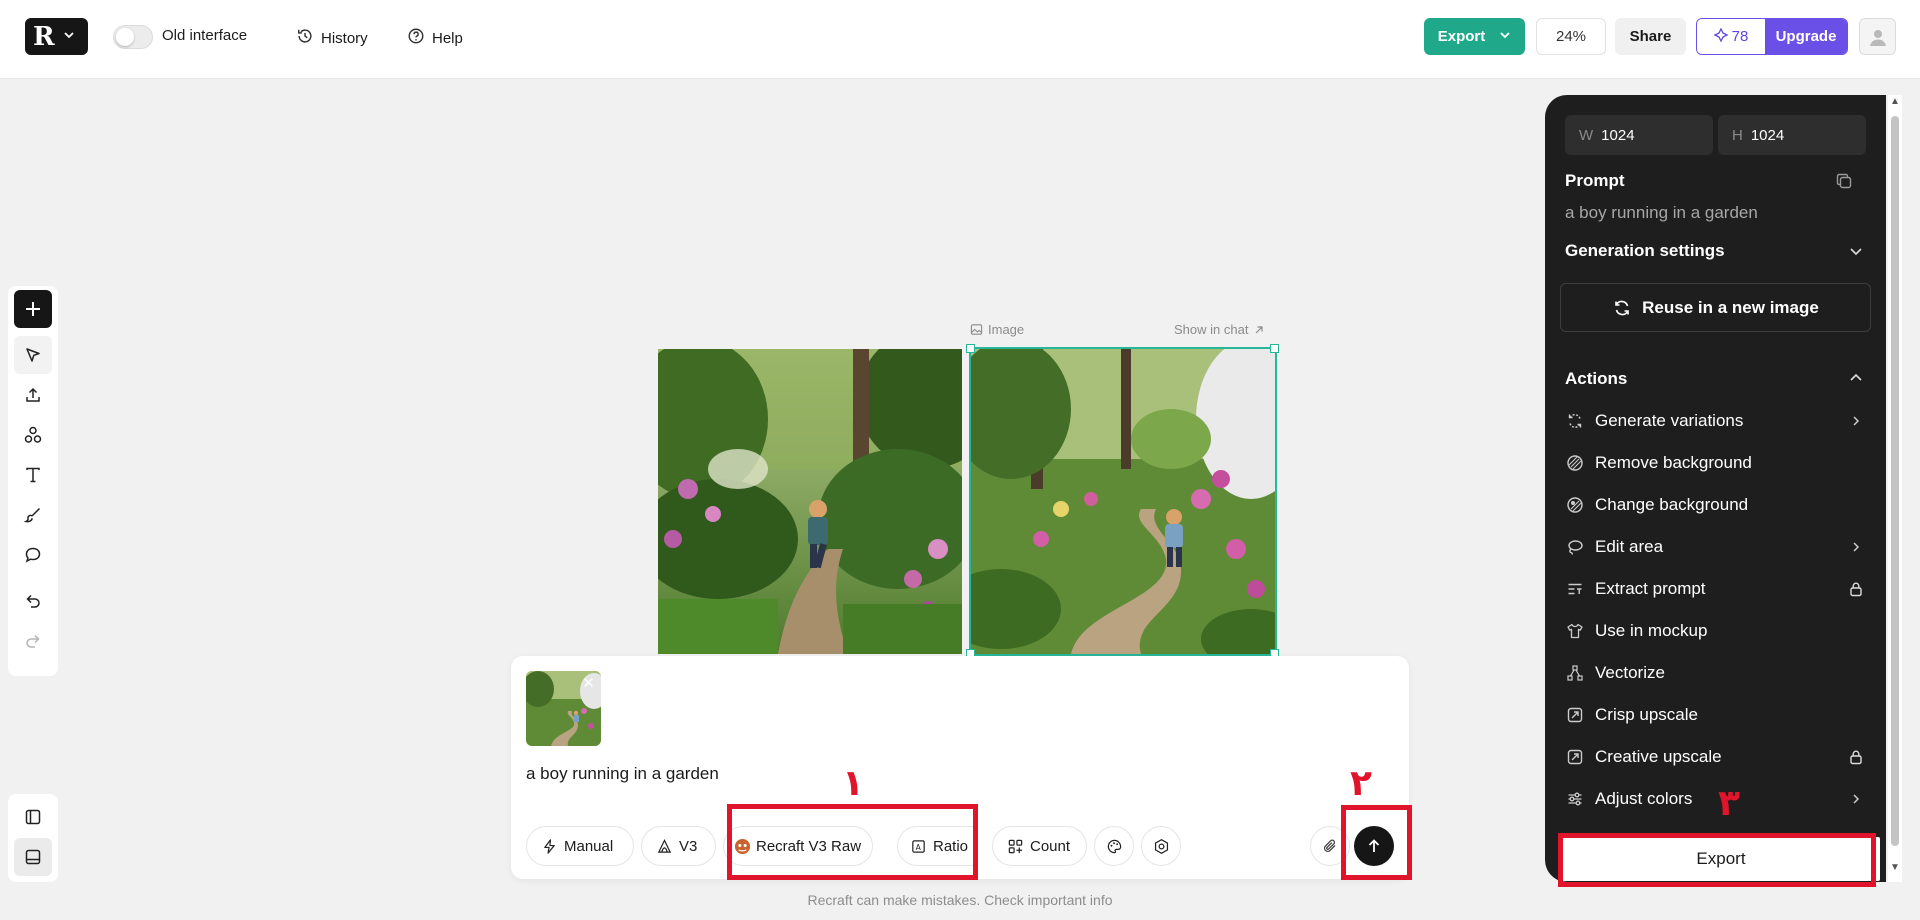 The width and height of the screenshot is (1920, 920). I want to click on action-adjust-colors: Adjust colors, so click(1715, 799).